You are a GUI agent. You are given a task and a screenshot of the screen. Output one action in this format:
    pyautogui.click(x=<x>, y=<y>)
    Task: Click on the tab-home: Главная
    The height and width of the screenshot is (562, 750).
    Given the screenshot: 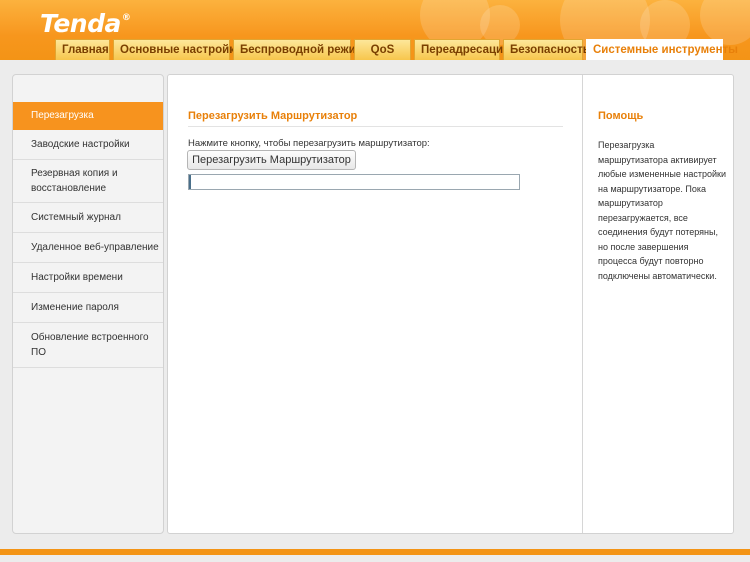 What is the action you would take?
    pyautogui.click(x=82, y=49)
    